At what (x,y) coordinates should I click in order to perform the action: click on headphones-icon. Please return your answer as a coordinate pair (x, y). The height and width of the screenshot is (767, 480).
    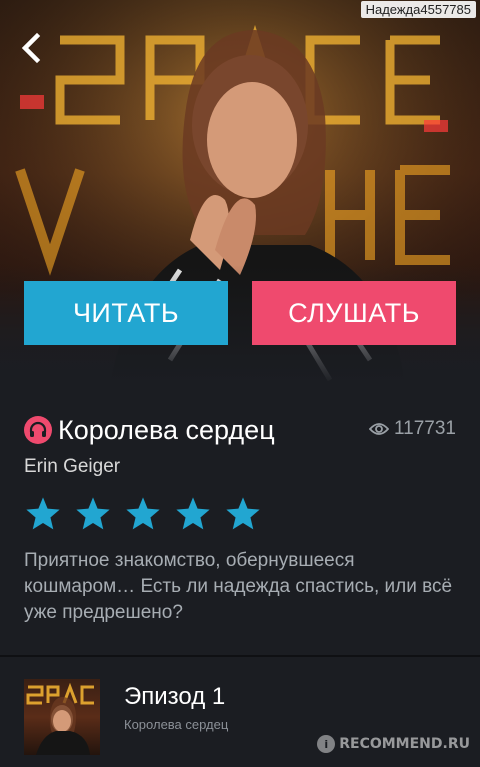
    Looking at the image, I should click on (38, 430).